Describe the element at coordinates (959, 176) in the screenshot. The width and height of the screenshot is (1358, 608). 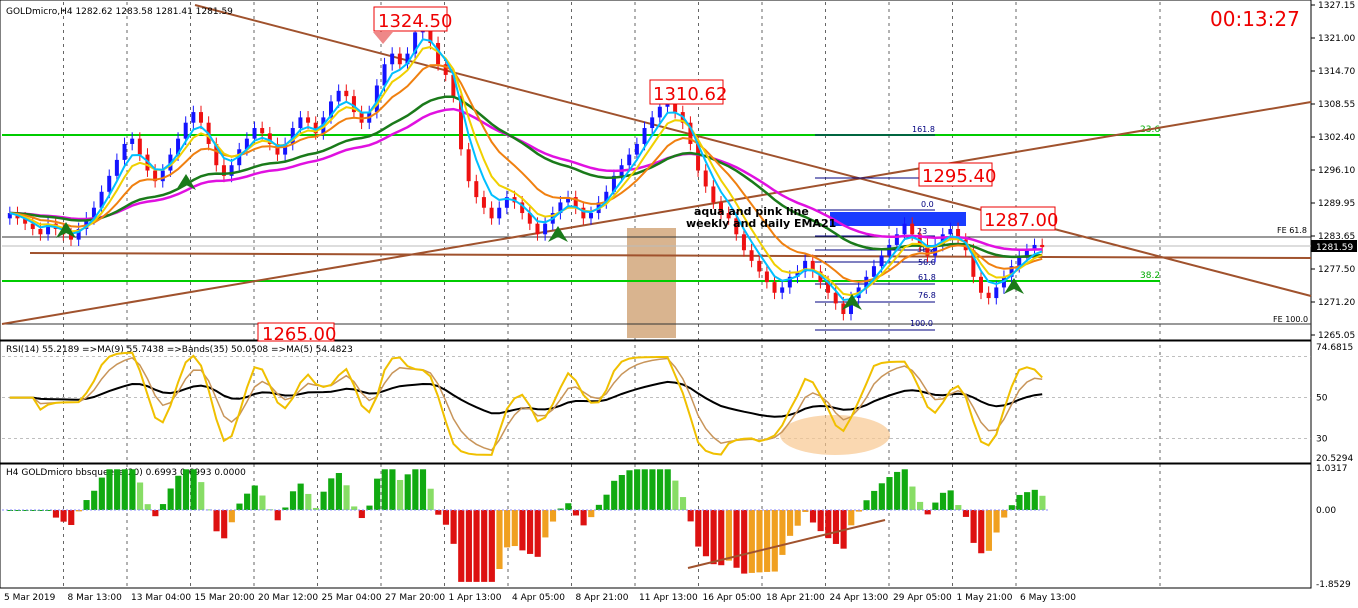
I see `svg-text: 1295.40` at that location.